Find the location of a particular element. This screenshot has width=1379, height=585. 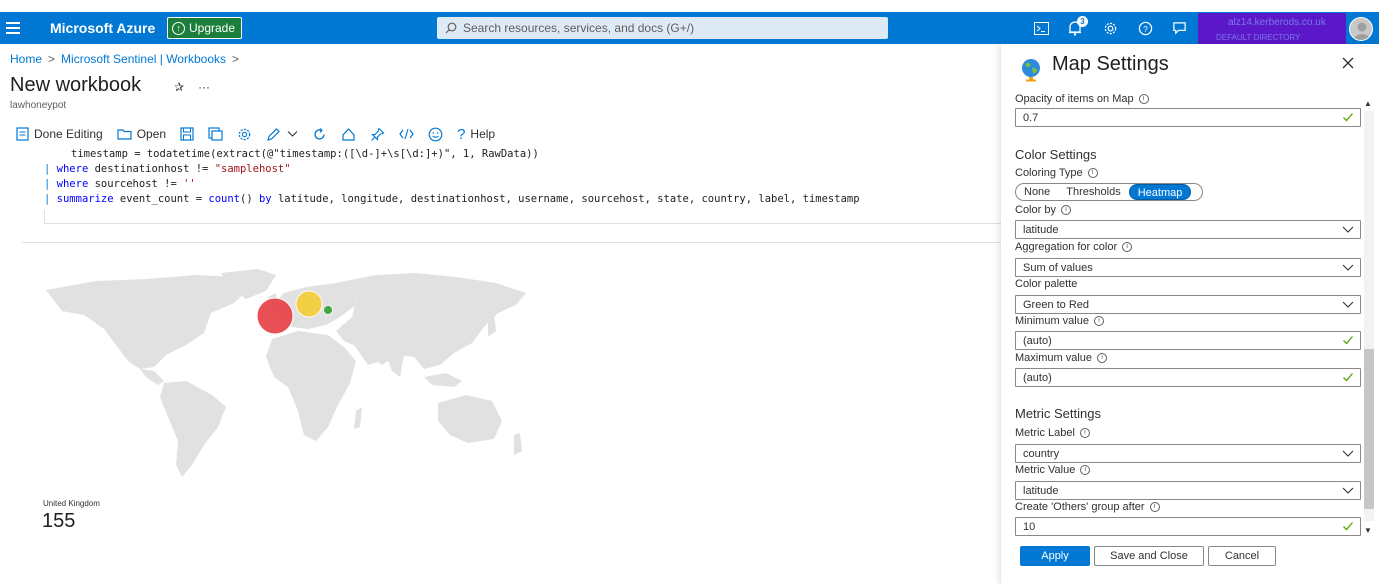

share-button is located at coordinates (348, 134).